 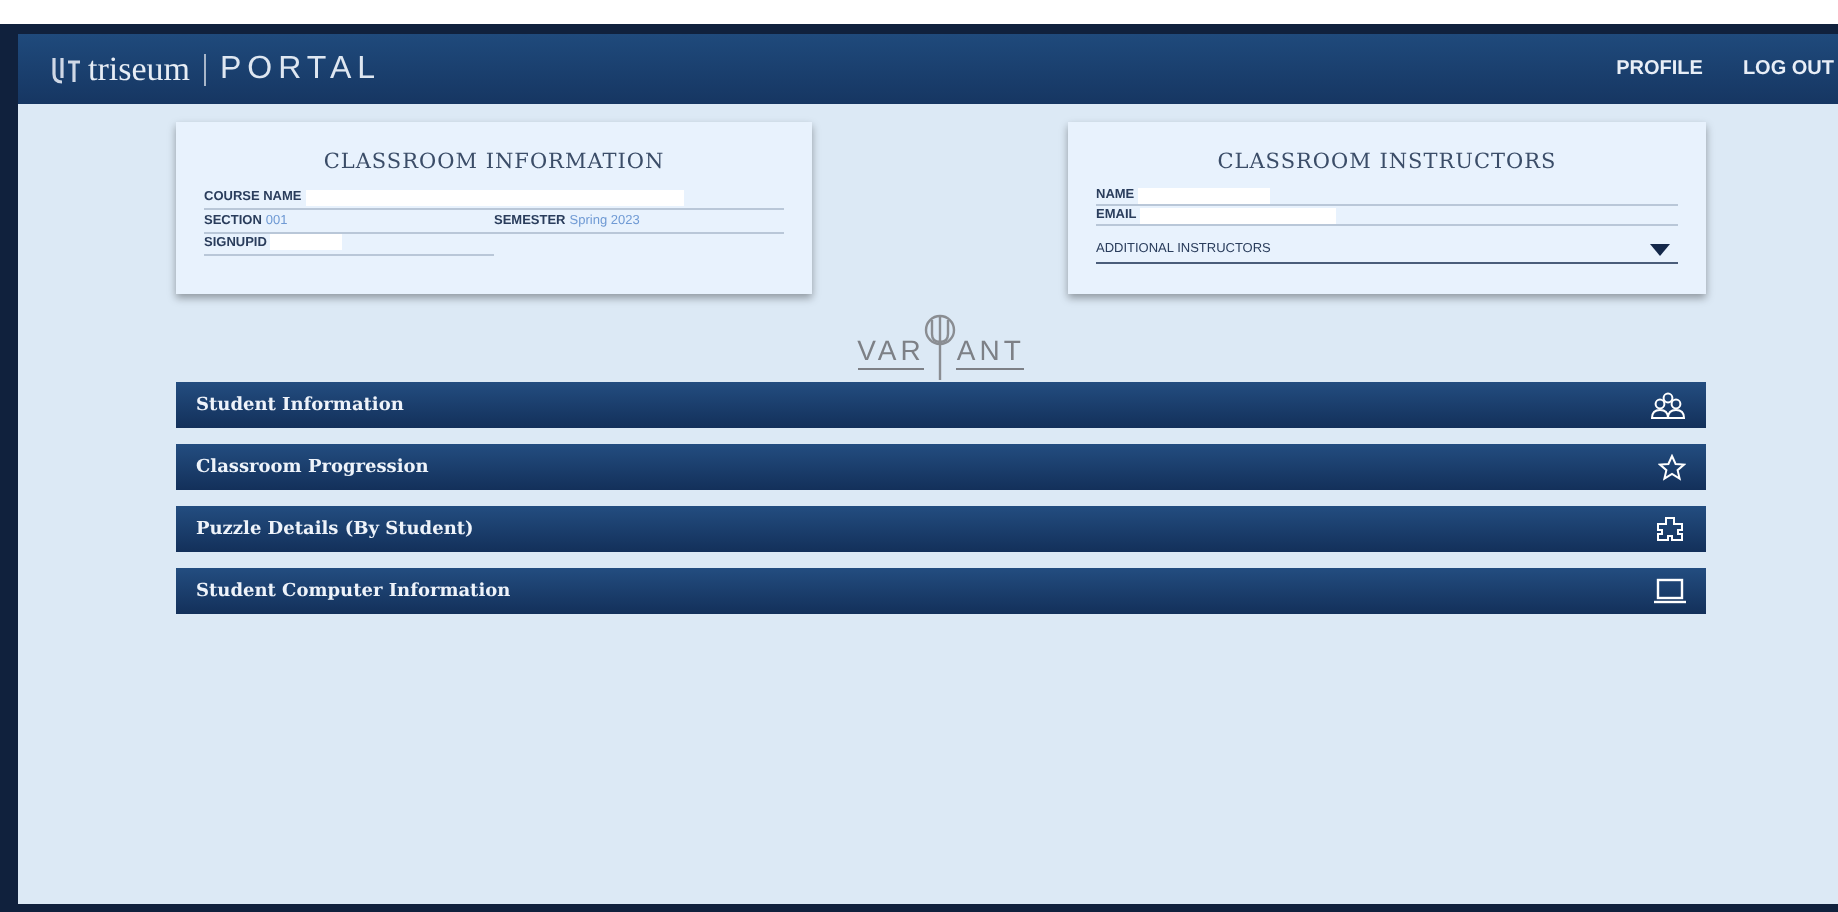 What do you see at coordinates (990, 353) in the screenshot?
I see `logo-text: ANT` at bounding box center [990, 353].